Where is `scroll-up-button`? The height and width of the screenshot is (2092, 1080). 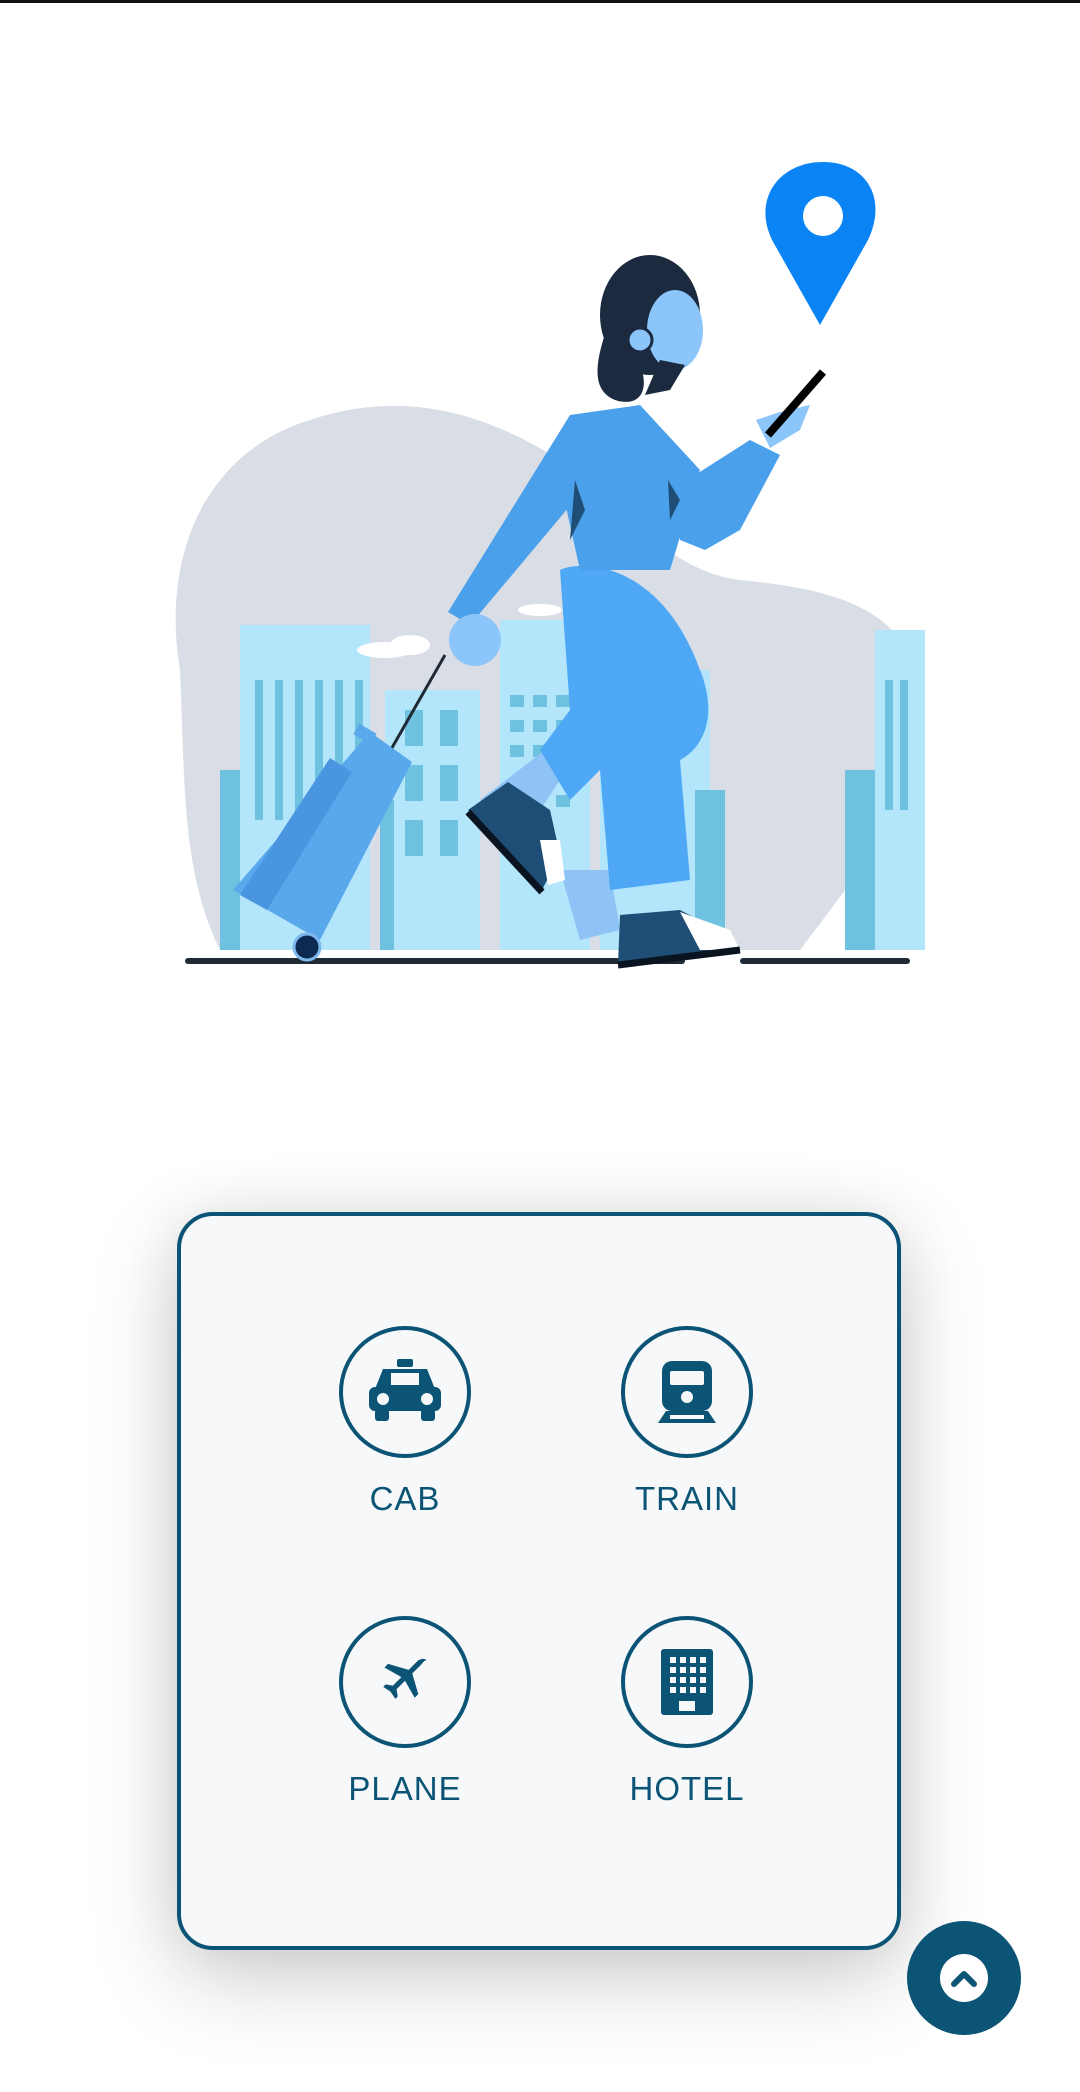 scroll-up-button is located at coordinates (964, 1978).